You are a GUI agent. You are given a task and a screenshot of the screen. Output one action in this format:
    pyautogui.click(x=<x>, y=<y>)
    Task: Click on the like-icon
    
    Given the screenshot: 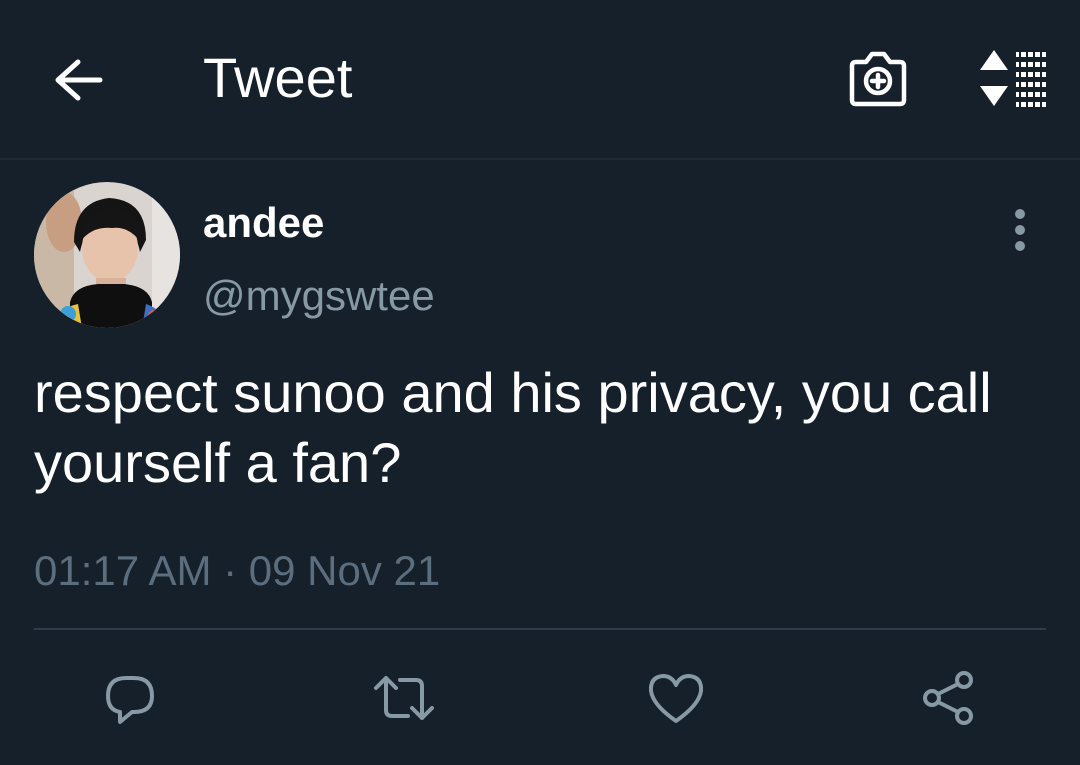 What is the action you would take?
    pyautogui.click(x=676, y=698)
    